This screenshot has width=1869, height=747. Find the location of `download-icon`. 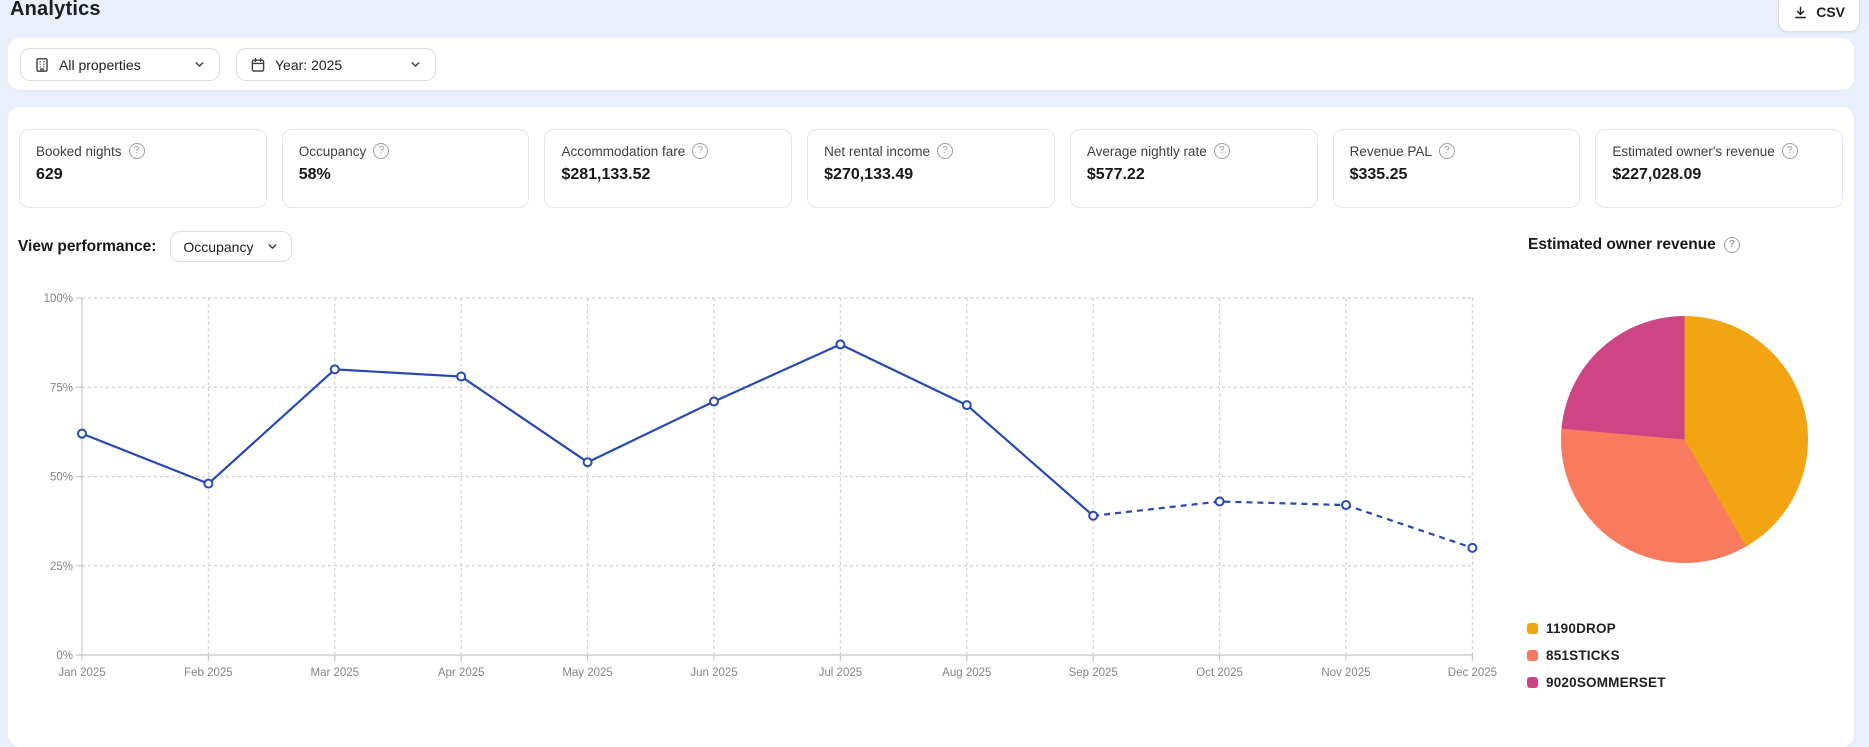

download-icon is located at coordinates (1800, 12).